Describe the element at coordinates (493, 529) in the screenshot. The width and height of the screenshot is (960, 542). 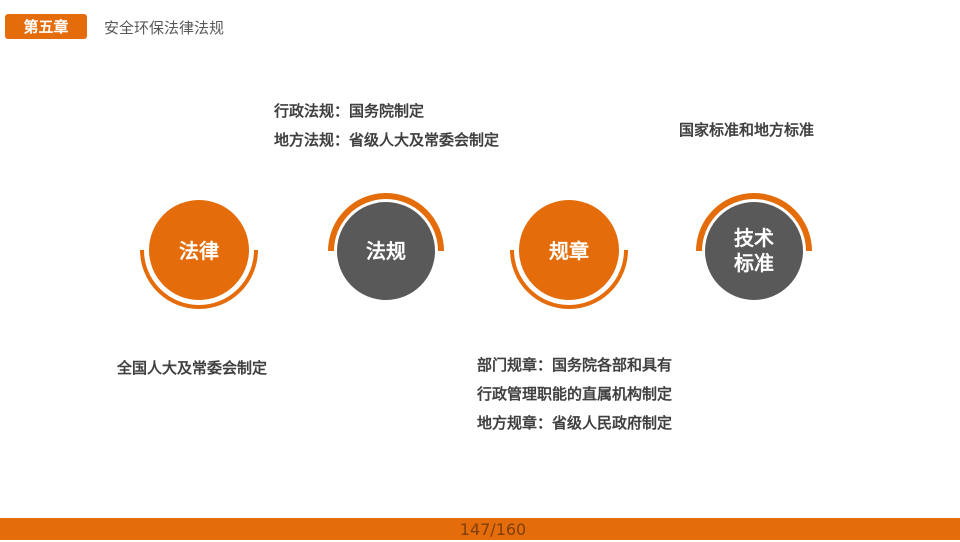
I see `page-number: 147/160` at that location.